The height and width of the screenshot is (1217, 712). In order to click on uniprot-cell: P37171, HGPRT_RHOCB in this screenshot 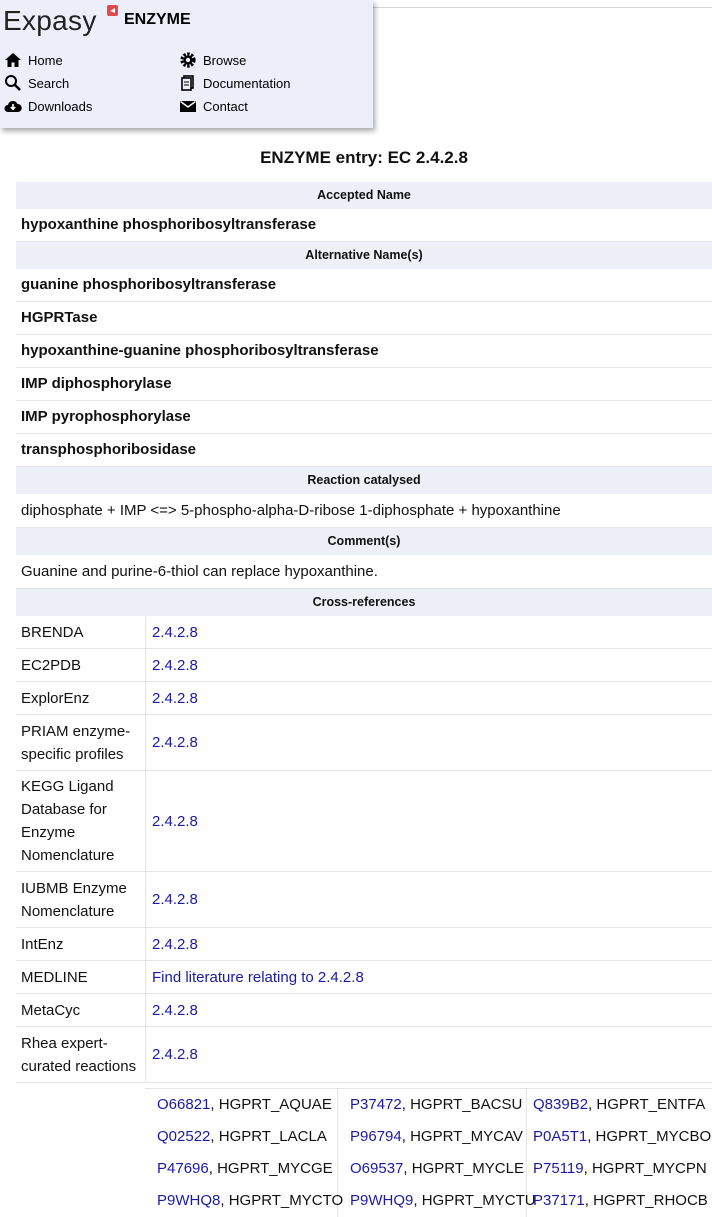, I will do `click(620, 1200)`.